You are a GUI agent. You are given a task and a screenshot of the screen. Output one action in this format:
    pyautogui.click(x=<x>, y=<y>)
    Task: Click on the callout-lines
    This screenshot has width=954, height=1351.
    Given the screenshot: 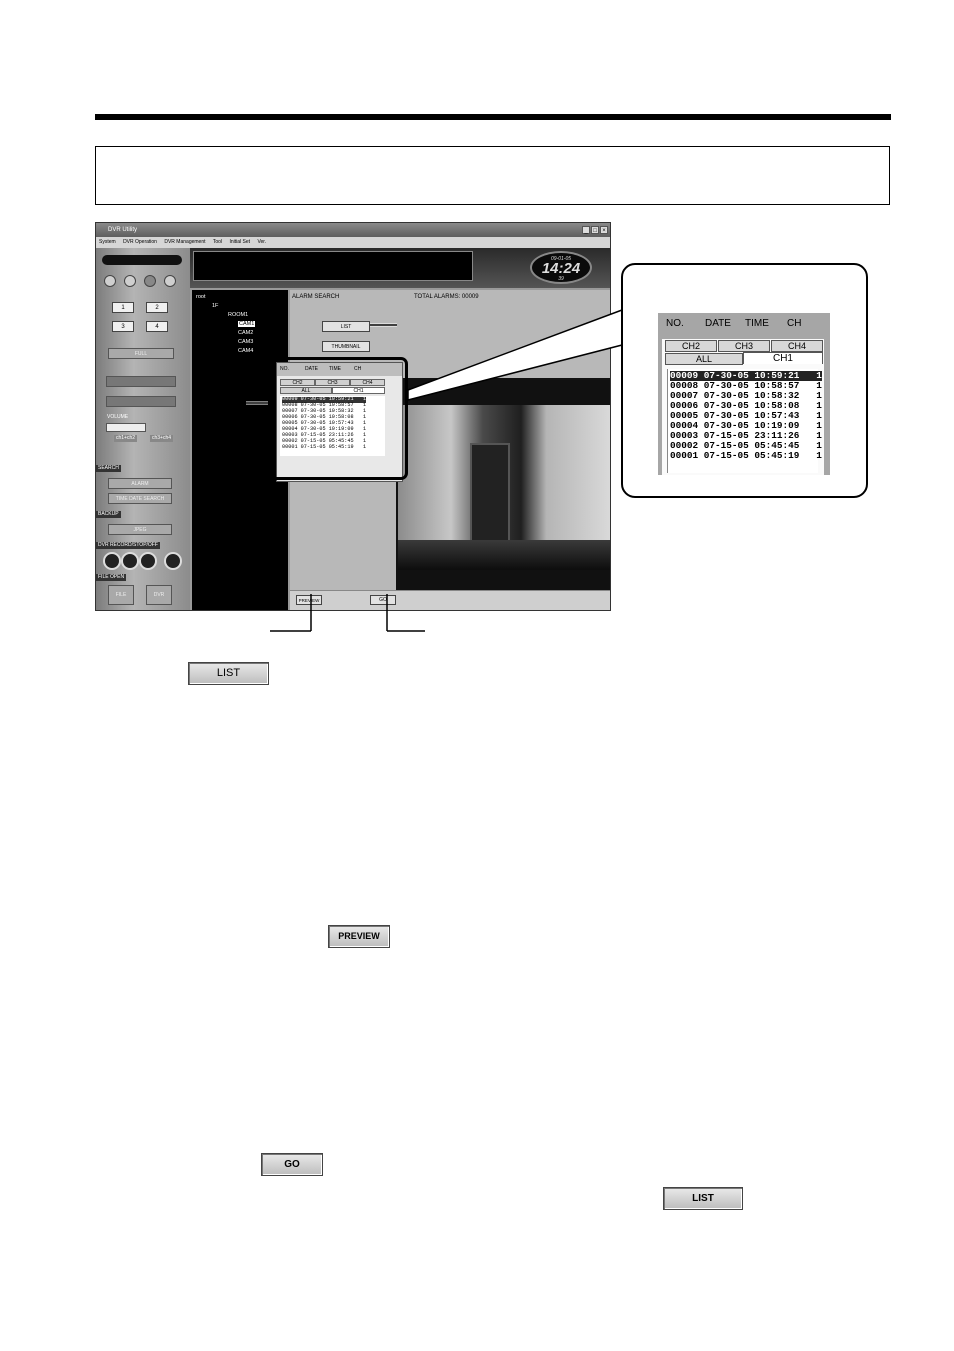 What is the action you would take?
    pyautogui.click(x=434, y=470)
    